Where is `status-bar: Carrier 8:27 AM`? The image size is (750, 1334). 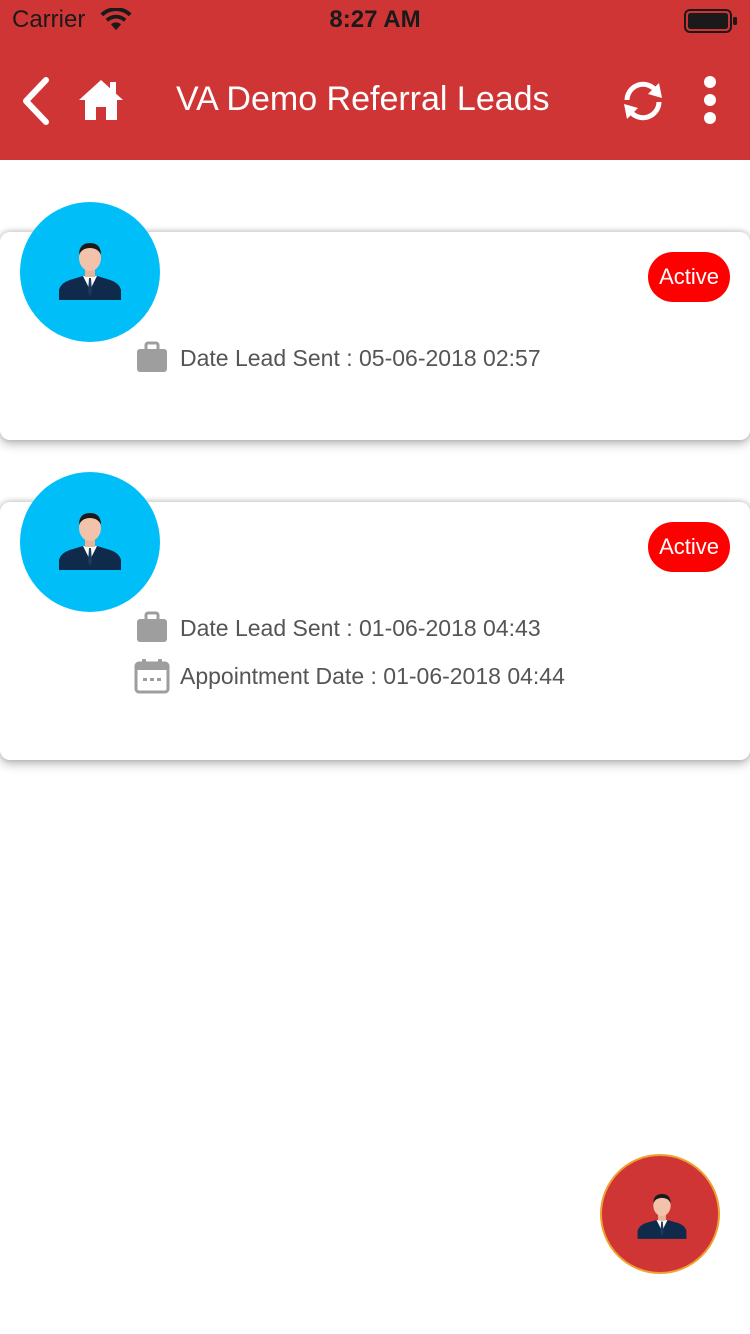
status-bar: Carrier 8:27 AM is located at coordinates (375, 20).